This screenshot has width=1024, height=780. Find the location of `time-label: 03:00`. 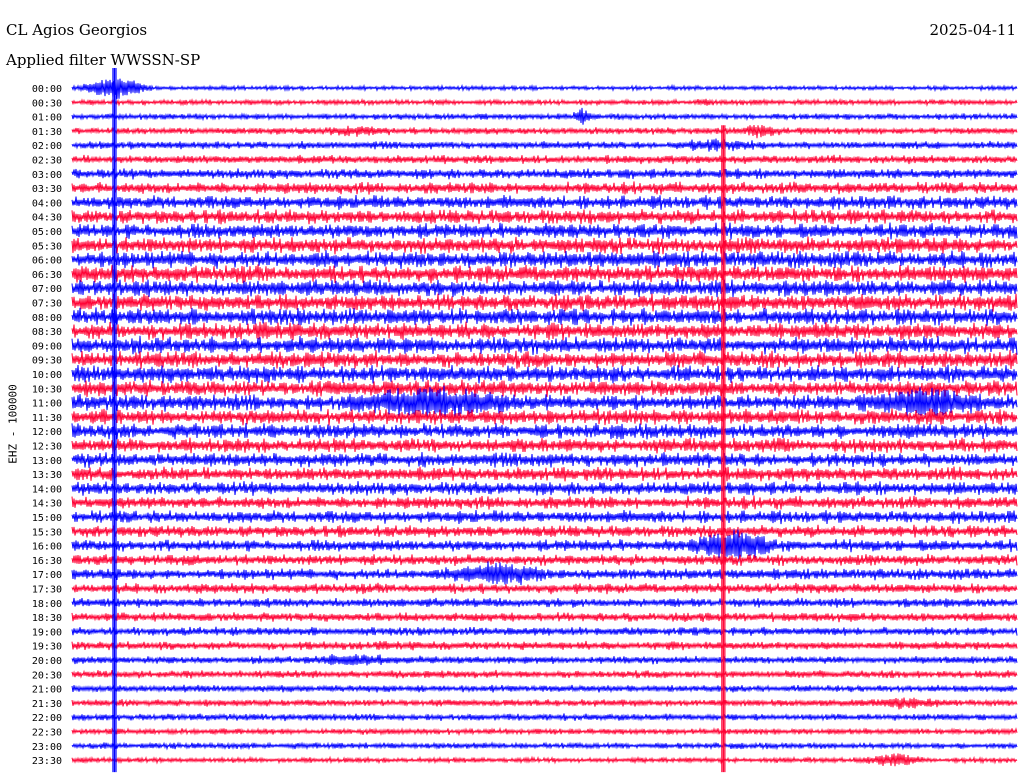

time-label: 03:00 is located at coordinates (47, 175).